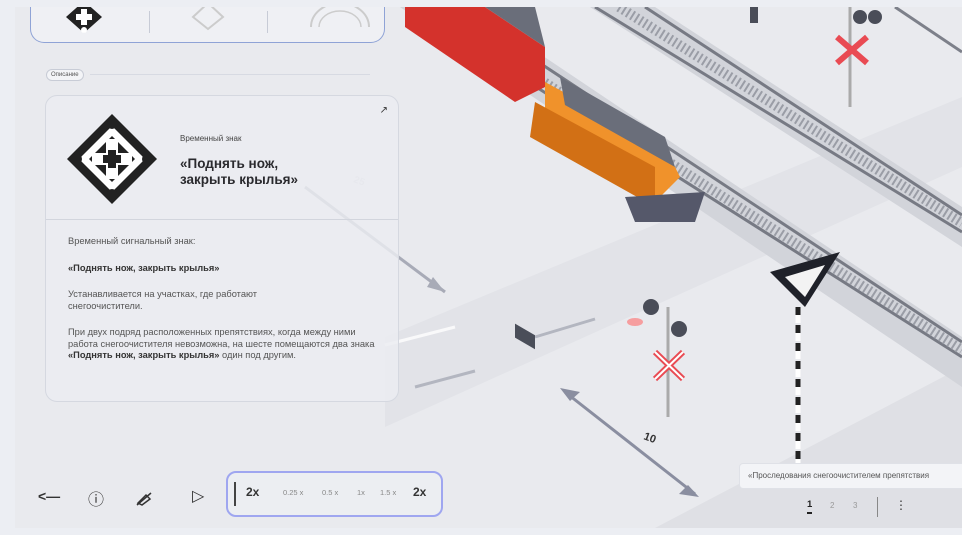  I want to click on description-section-label: Описание, so click(65, 75).